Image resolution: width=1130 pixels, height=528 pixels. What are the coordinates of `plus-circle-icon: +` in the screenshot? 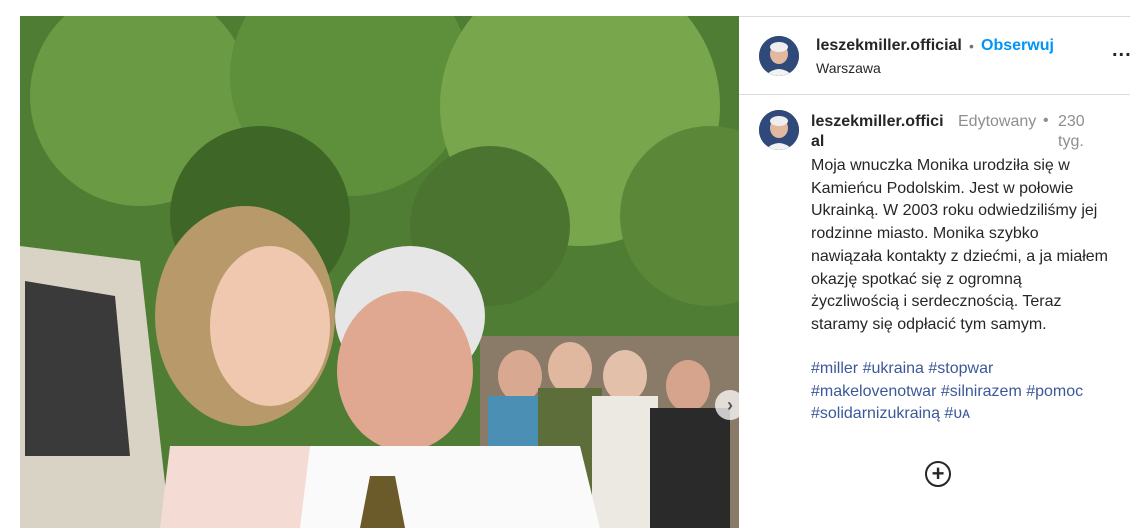 It's located at (938, 473).